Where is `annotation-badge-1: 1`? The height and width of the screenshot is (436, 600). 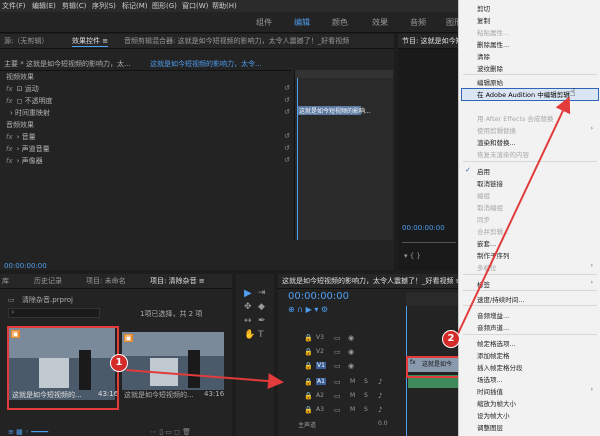
annotation-badge-1: 1 is located at coordinates (119, 363).